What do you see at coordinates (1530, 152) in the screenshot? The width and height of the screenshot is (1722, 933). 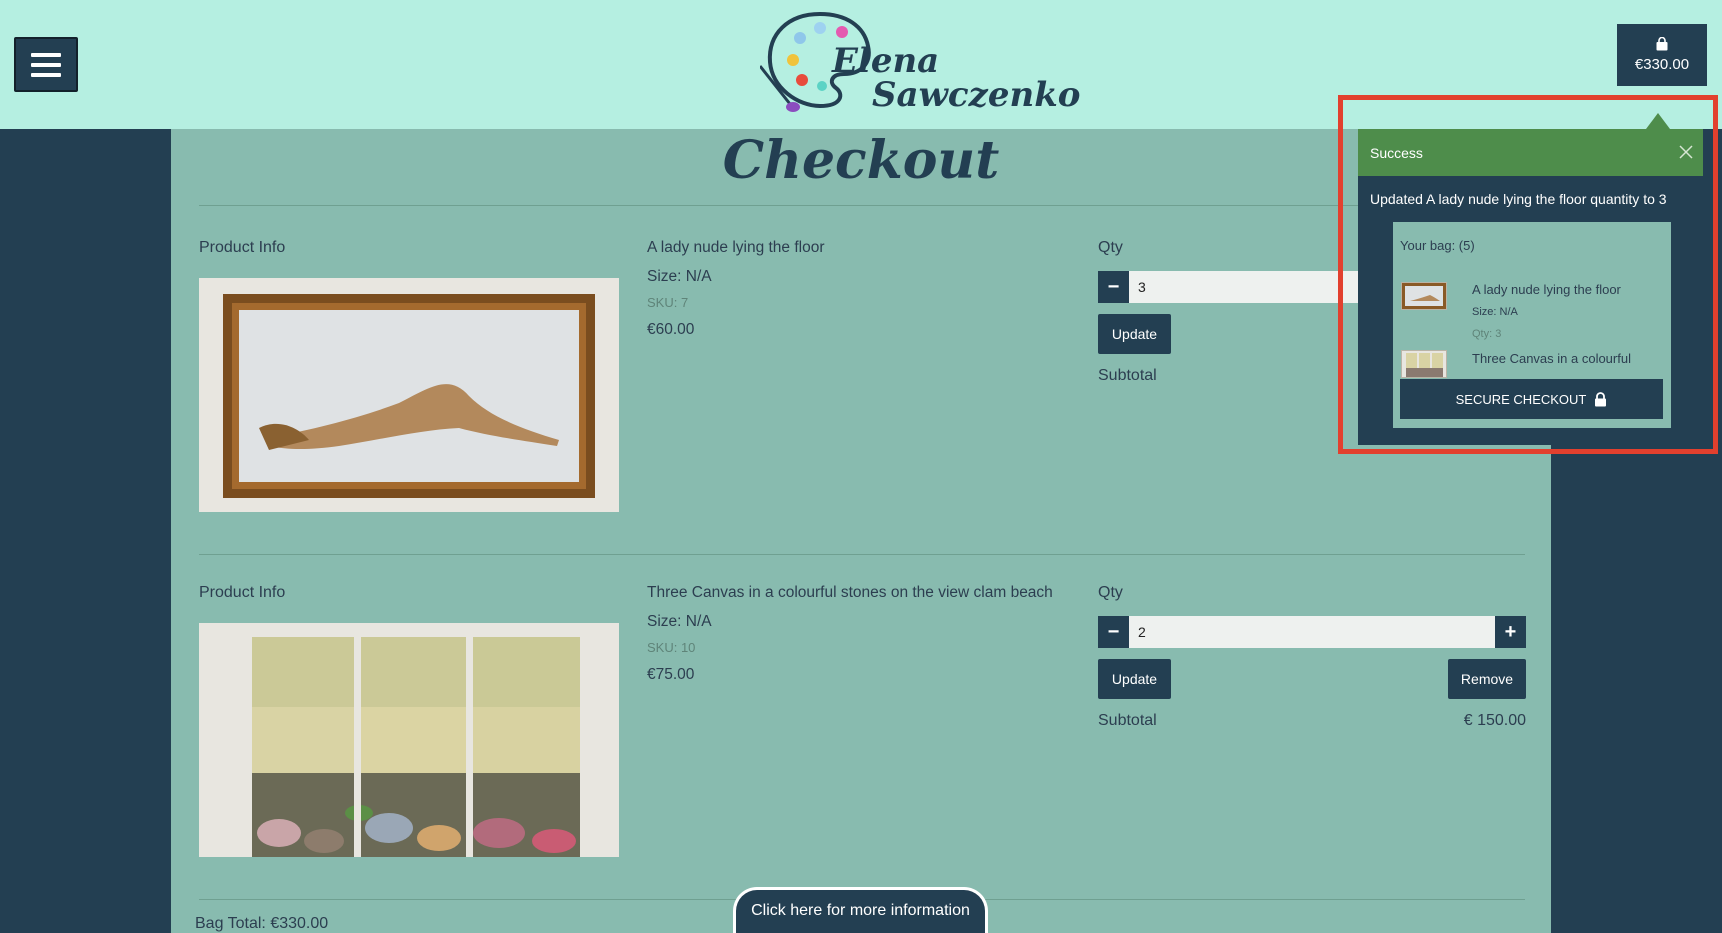 I see `toast-header: Success` at bounding box center [1530, 152].